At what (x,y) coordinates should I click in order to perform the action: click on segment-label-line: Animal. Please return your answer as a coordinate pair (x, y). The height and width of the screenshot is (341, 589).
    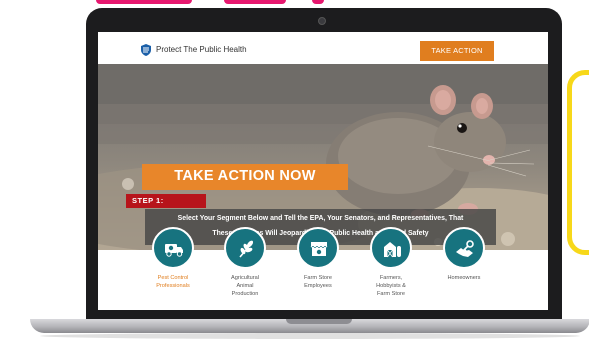
    Looking at the image, I should click on (245, 286).